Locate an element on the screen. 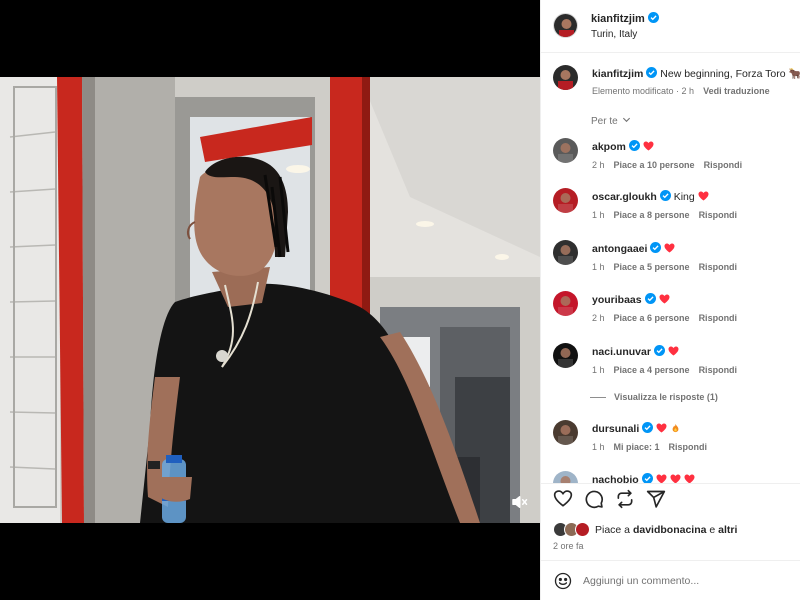  view-replies-button: Visualizza le risposte (1) is located at coordinates (666, 397).